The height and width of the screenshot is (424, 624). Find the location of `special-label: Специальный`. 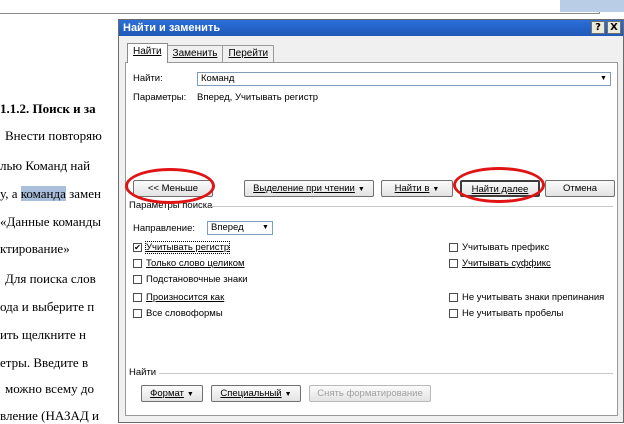

special-label: Специальный is located at coordinates (251, 393).